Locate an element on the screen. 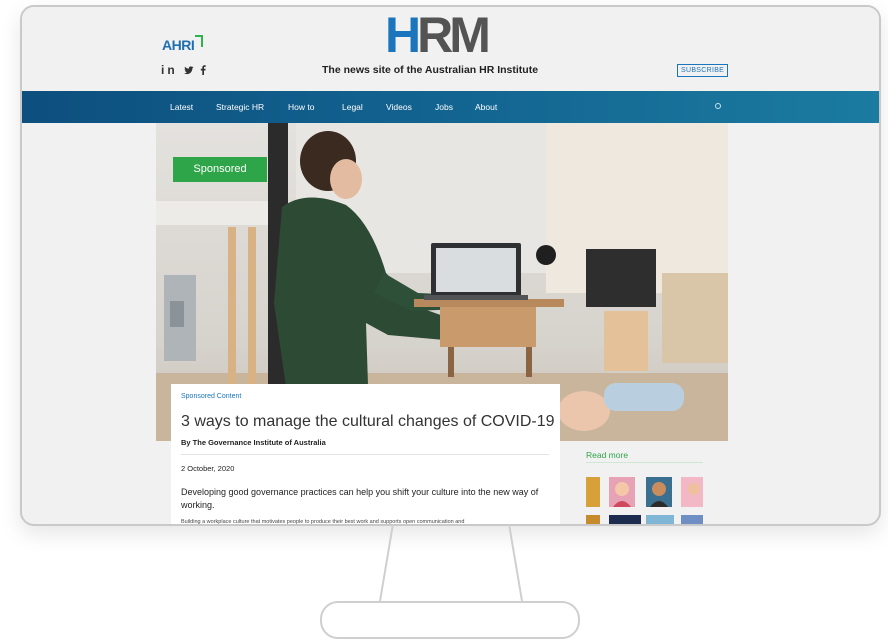  ahri-logo-mark is located at coordinates (199, 41).